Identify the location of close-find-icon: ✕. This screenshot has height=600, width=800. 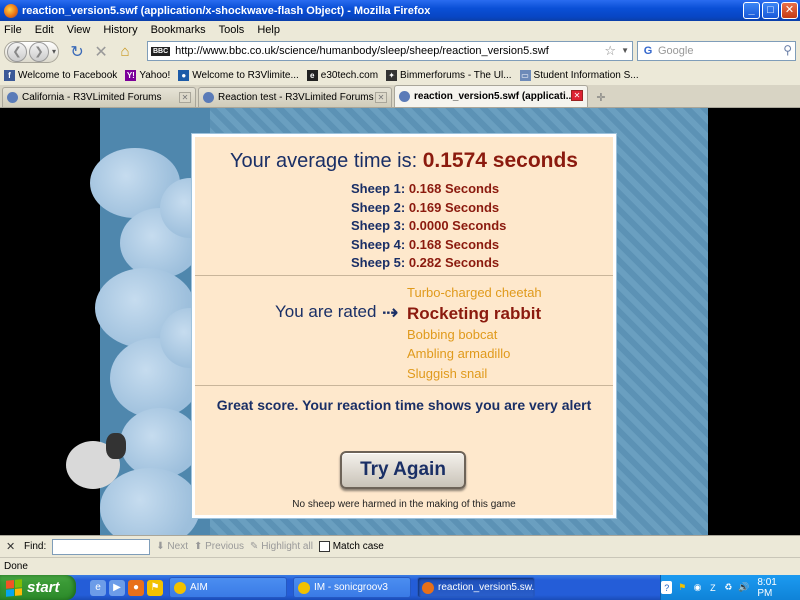
(12, 546).